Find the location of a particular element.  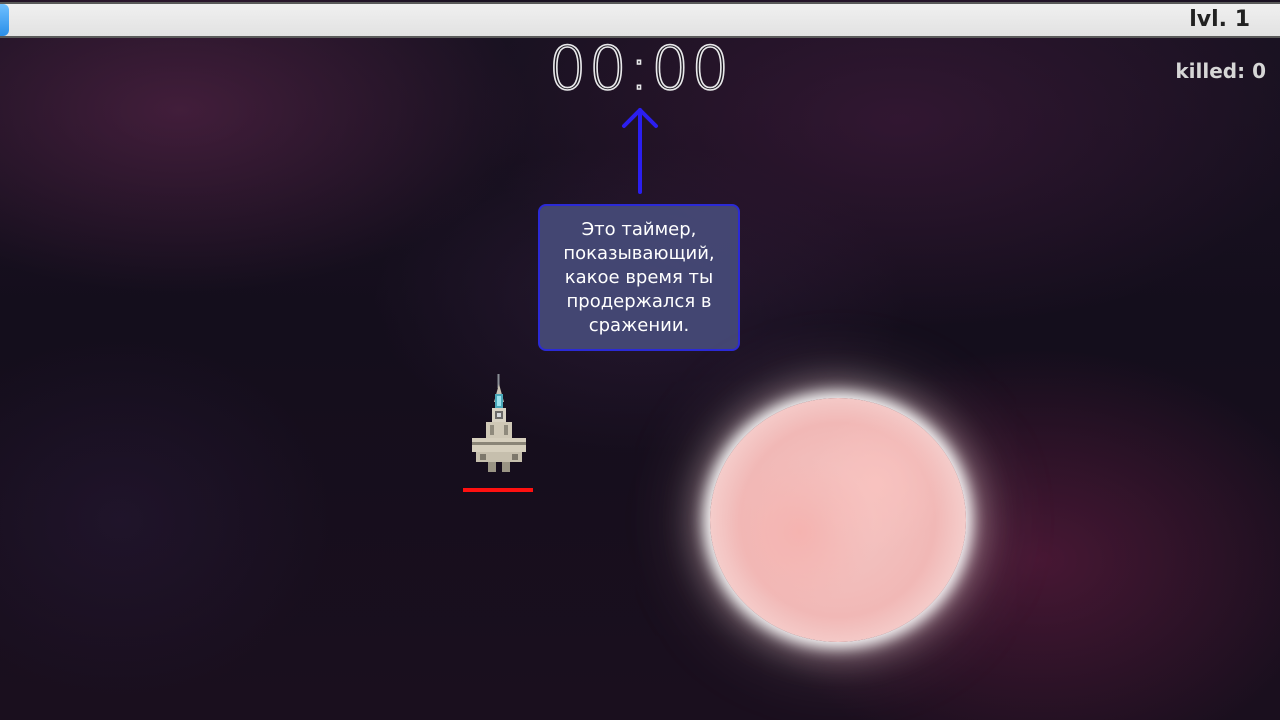

kill-counter: killed: 0 is located at coordinates (1220, 71).